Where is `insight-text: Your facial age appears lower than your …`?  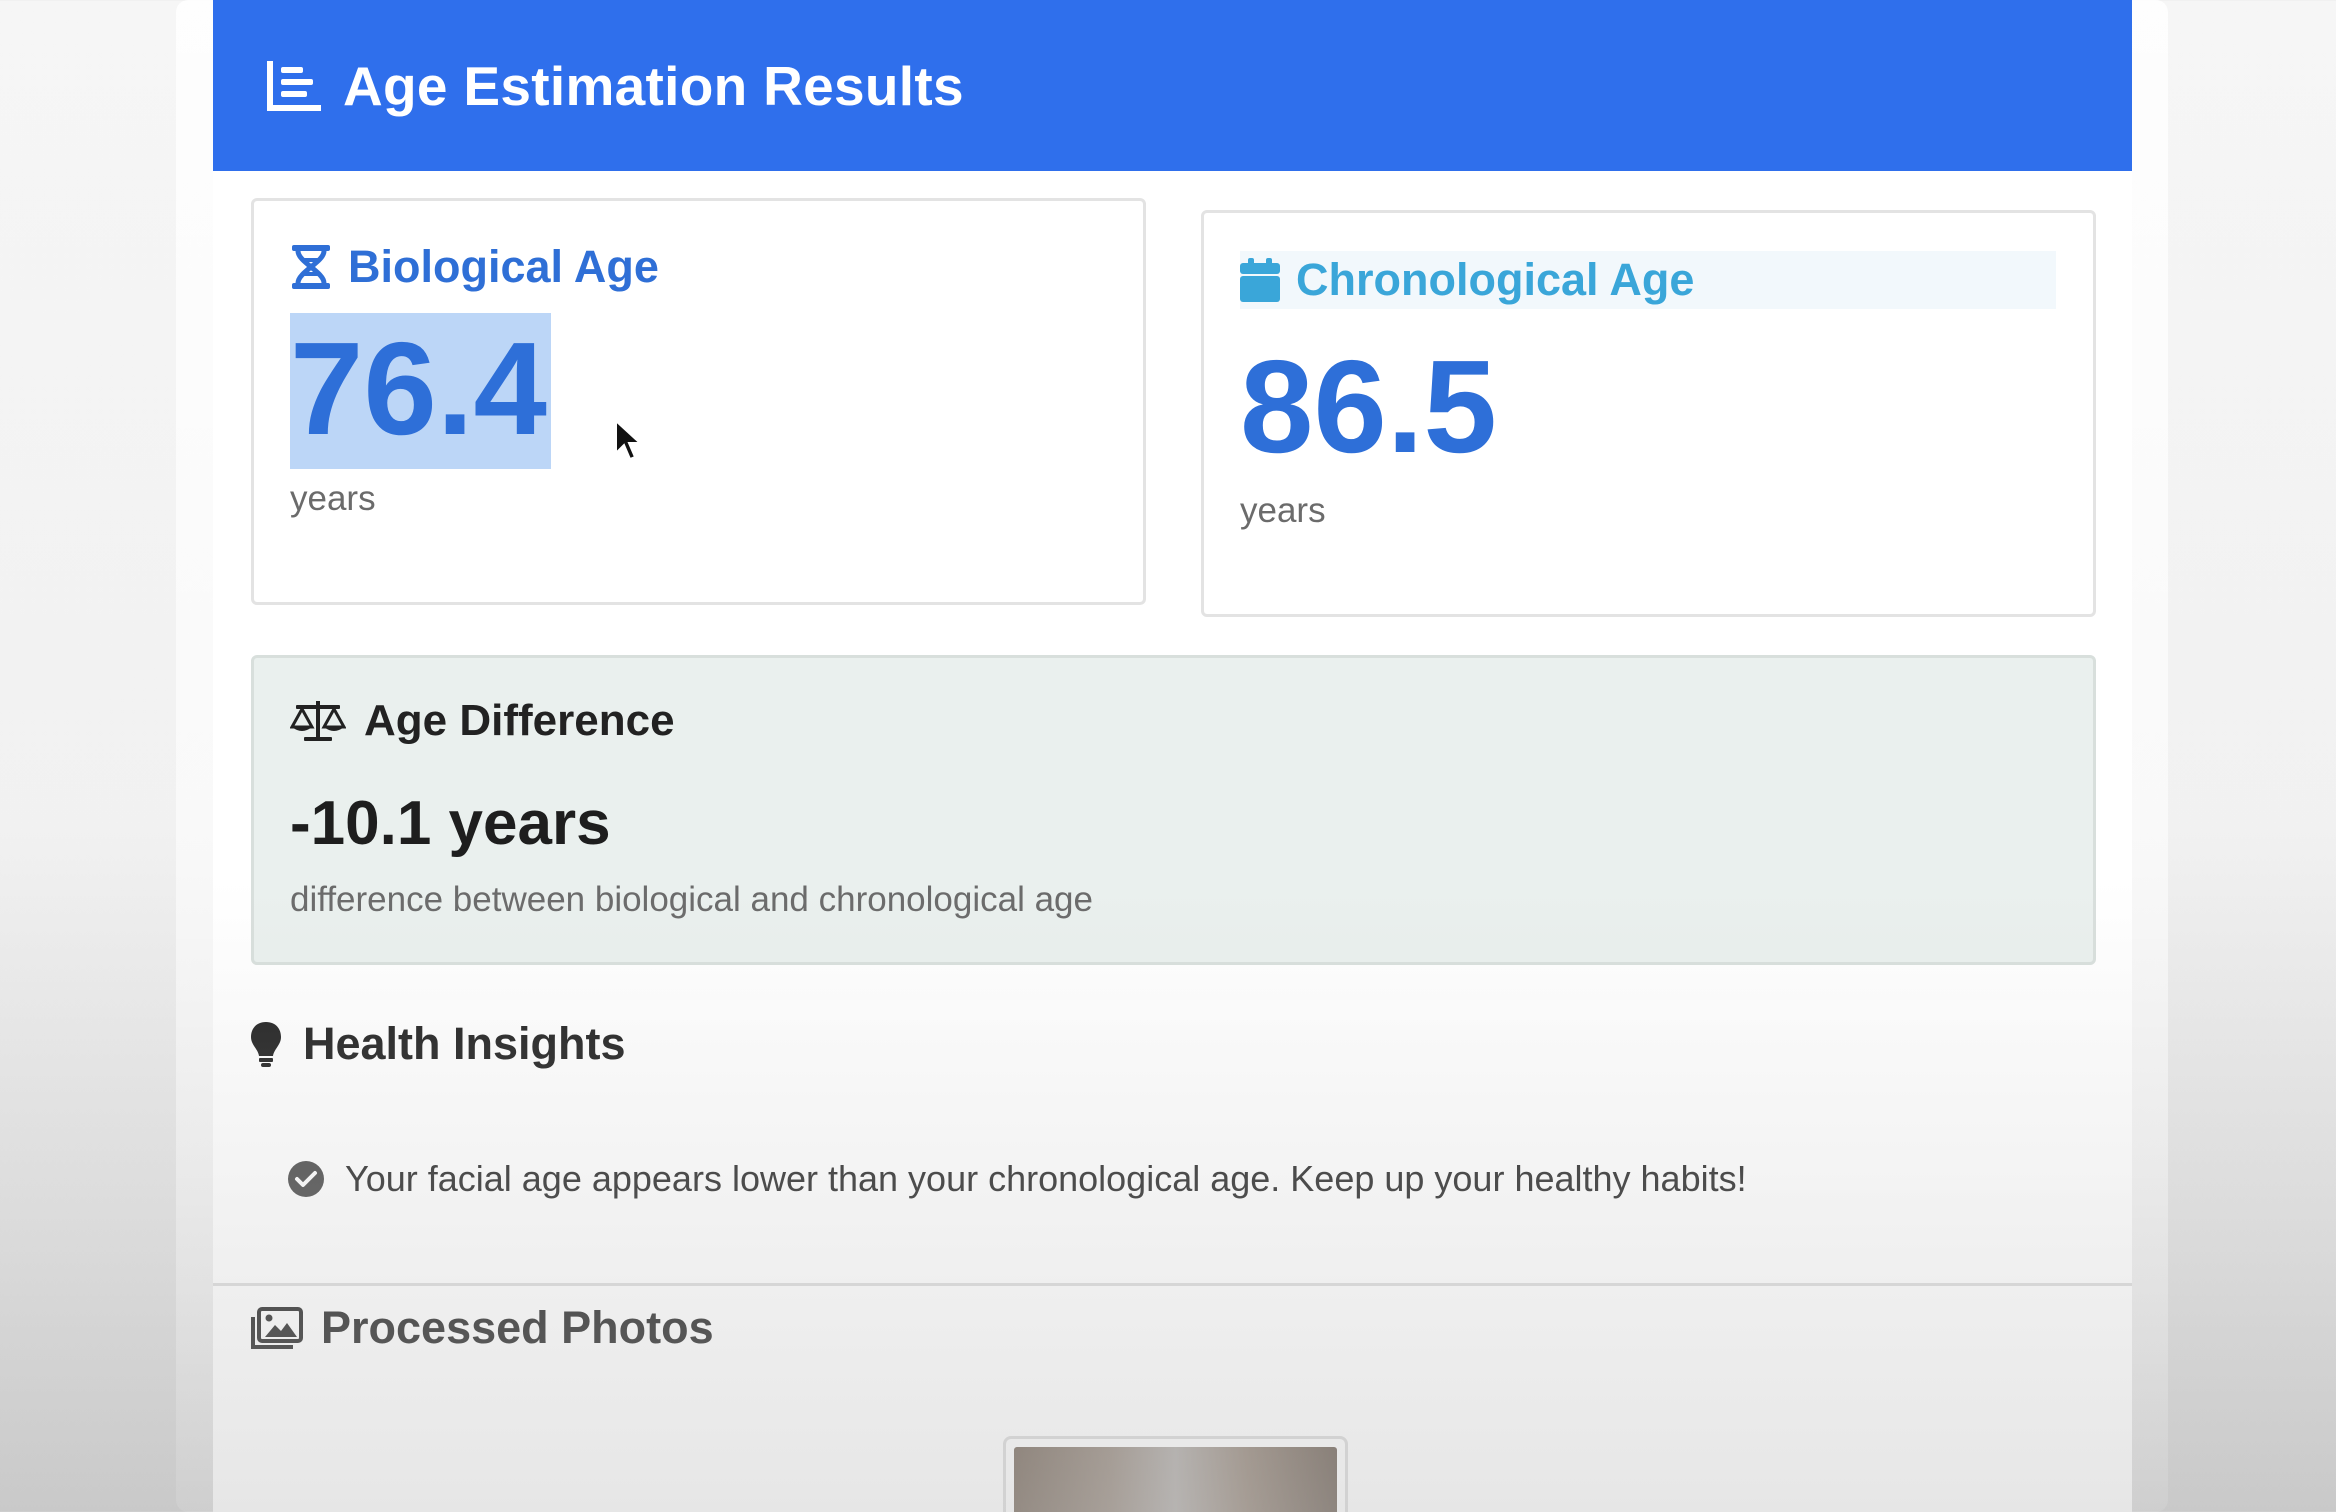
insight-text: Your facial age appears lower than your … is located at coordinates (1046, 1178).